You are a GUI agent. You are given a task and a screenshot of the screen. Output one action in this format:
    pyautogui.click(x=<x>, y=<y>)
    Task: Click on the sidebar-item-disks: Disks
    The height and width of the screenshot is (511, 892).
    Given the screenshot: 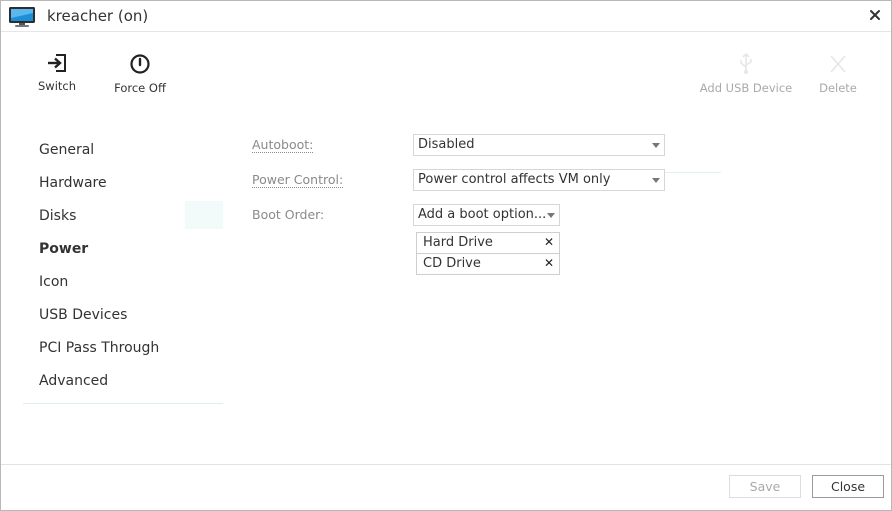 What is the action you would take?
    pyautogui.click(x=57, y=216)
    